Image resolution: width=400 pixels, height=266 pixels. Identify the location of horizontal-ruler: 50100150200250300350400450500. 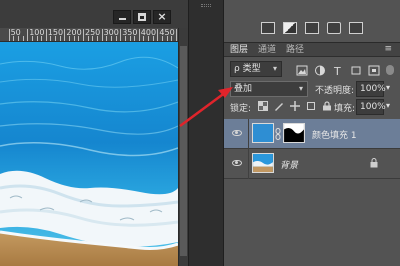
(94, 35).